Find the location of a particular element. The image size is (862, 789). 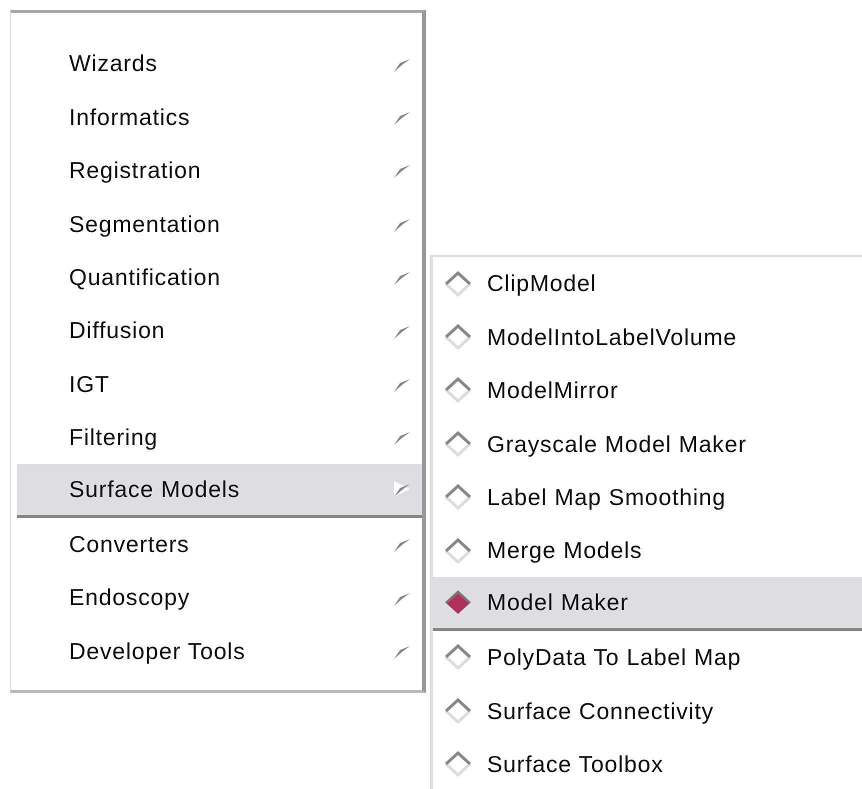

menu-item: Developer Tools is located at coordinates (219, 651).